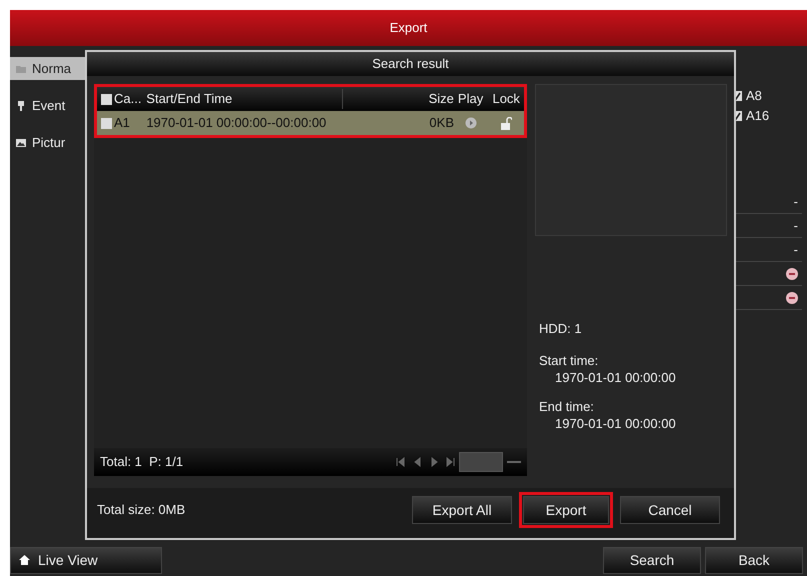  I want to click on footer-button: Back, so click(754, 560).